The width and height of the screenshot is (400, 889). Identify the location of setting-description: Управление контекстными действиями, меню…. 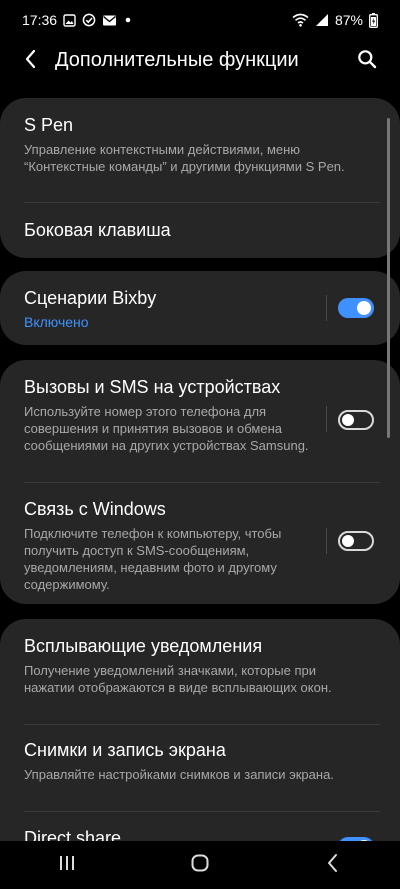
(184, 158).